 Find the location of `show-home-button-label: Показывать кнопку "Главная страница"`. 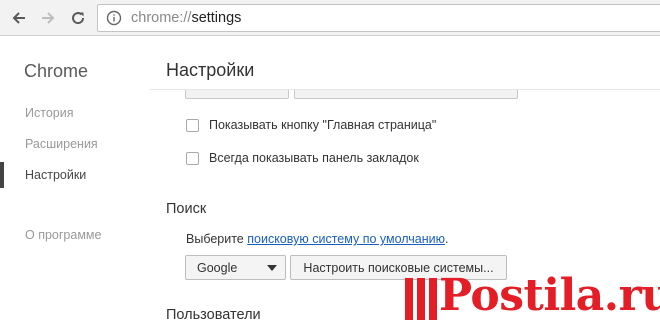

show-home-button-label: Показывать кнопку "Главная страница" is located at coordinates (323, 125).